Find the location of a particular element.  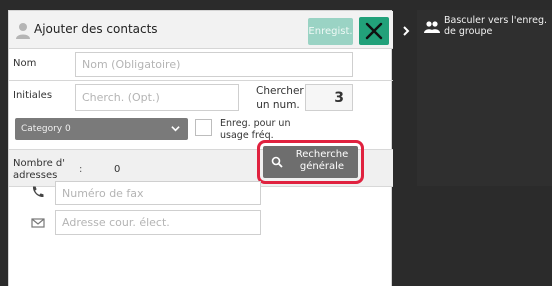

group-toggle-label: Basculer vers l'enreg. de groupe is located at coordinates (495, 26).